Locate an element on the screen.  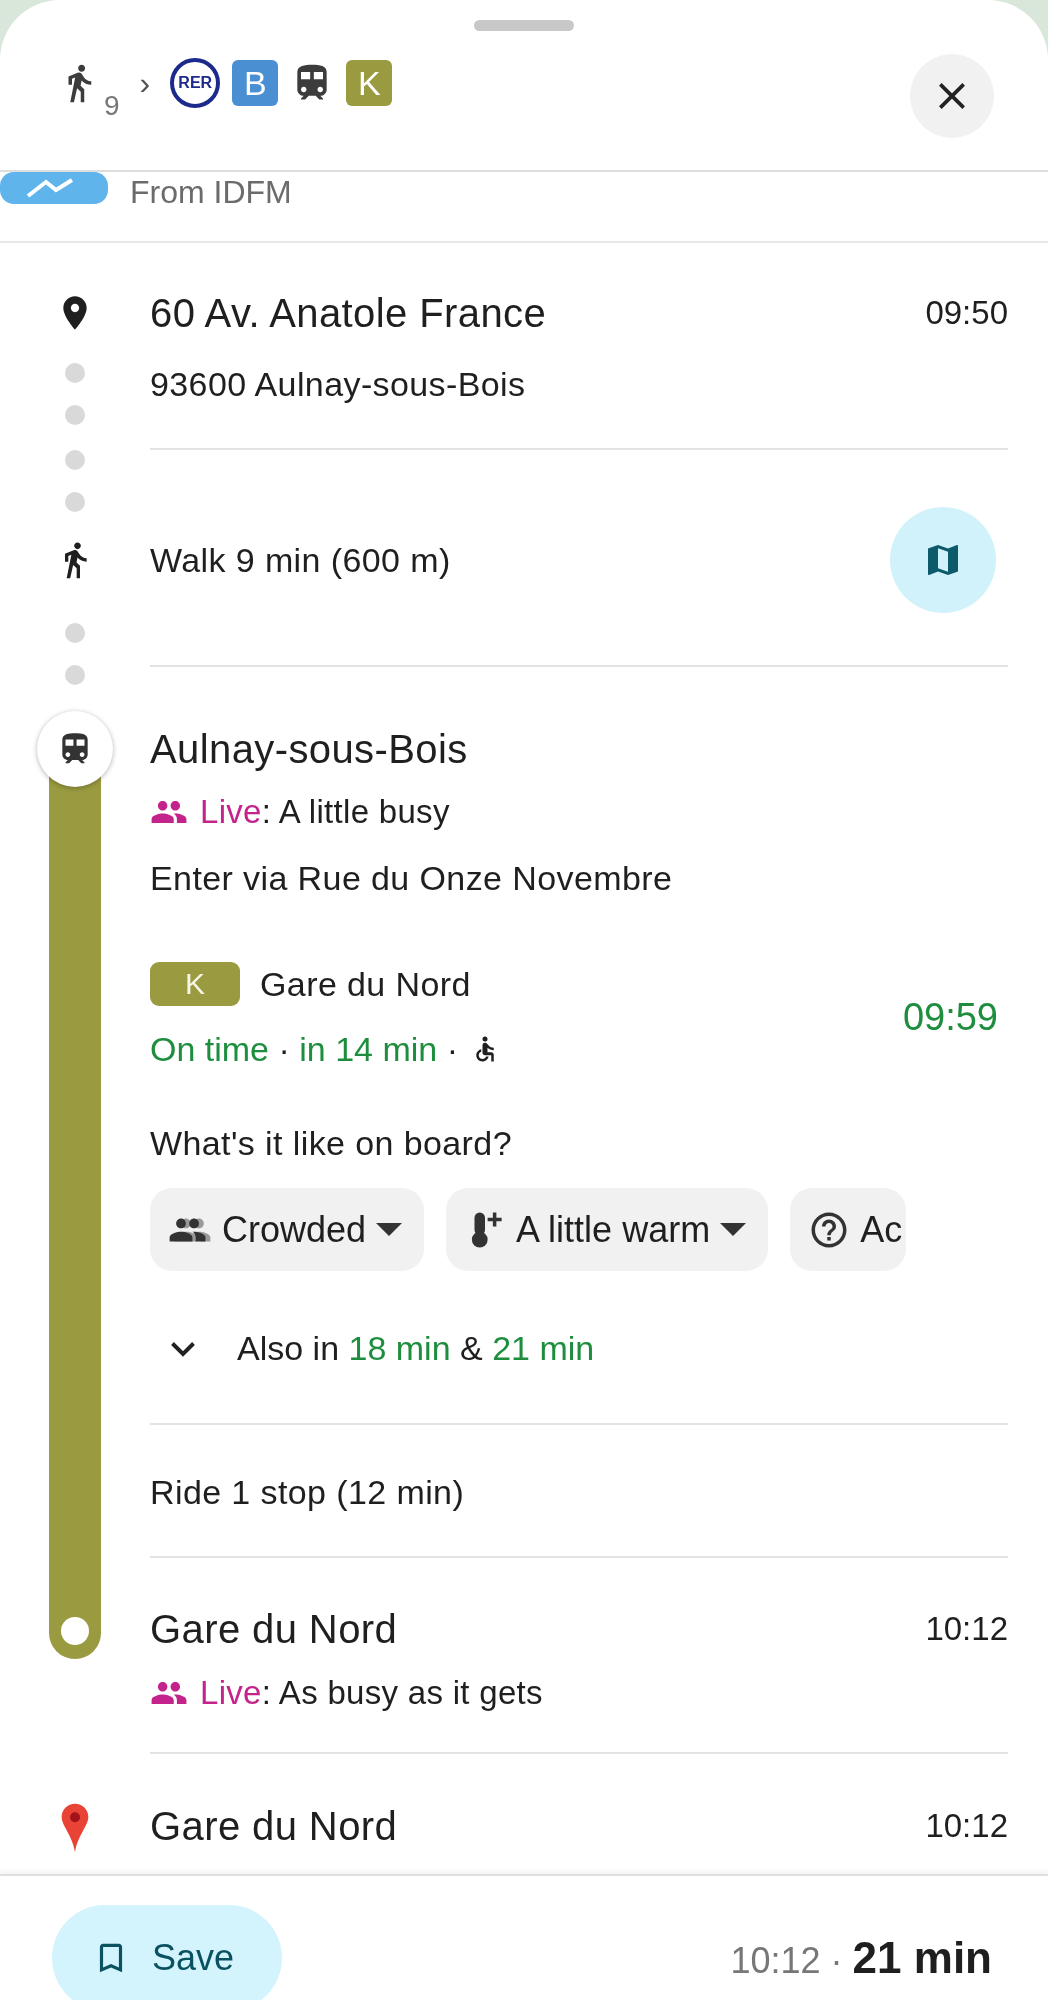
station-name: Aulnay-sous-Bois is located at coordinates (309, 749).